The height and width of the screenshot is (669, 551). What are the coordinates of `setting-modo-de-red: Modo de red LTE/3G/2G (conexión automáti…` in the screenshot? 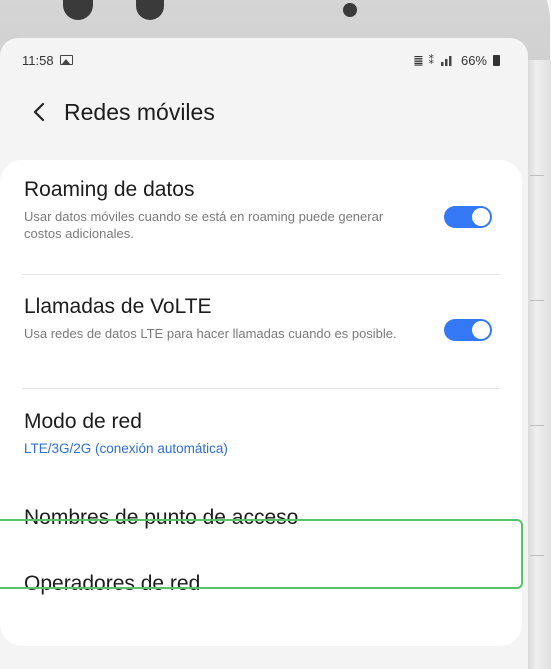 It's located at (261, 445).